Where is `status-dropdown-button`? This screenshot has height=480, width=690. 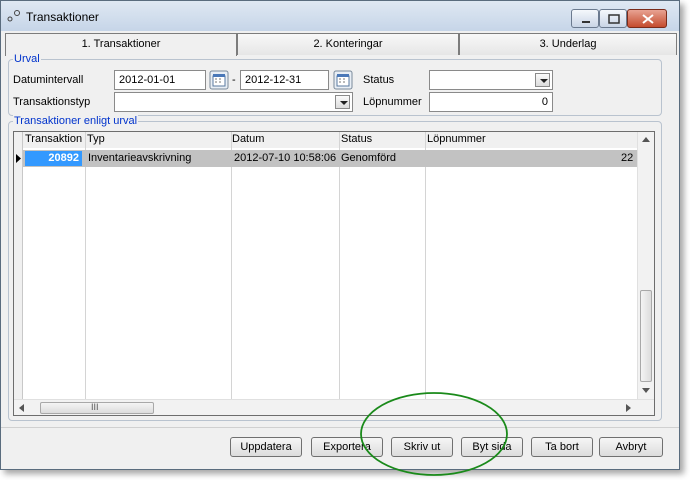
status-dropdown-button is located at coordinates (542, 80).